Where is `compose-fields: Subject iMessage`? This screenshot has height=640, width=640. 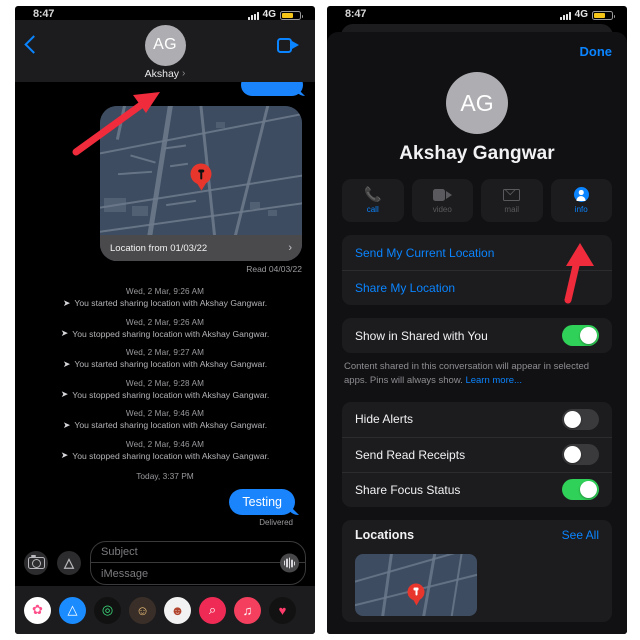 compose-fields: Subject iMessage is located at coordinates (198, 563).